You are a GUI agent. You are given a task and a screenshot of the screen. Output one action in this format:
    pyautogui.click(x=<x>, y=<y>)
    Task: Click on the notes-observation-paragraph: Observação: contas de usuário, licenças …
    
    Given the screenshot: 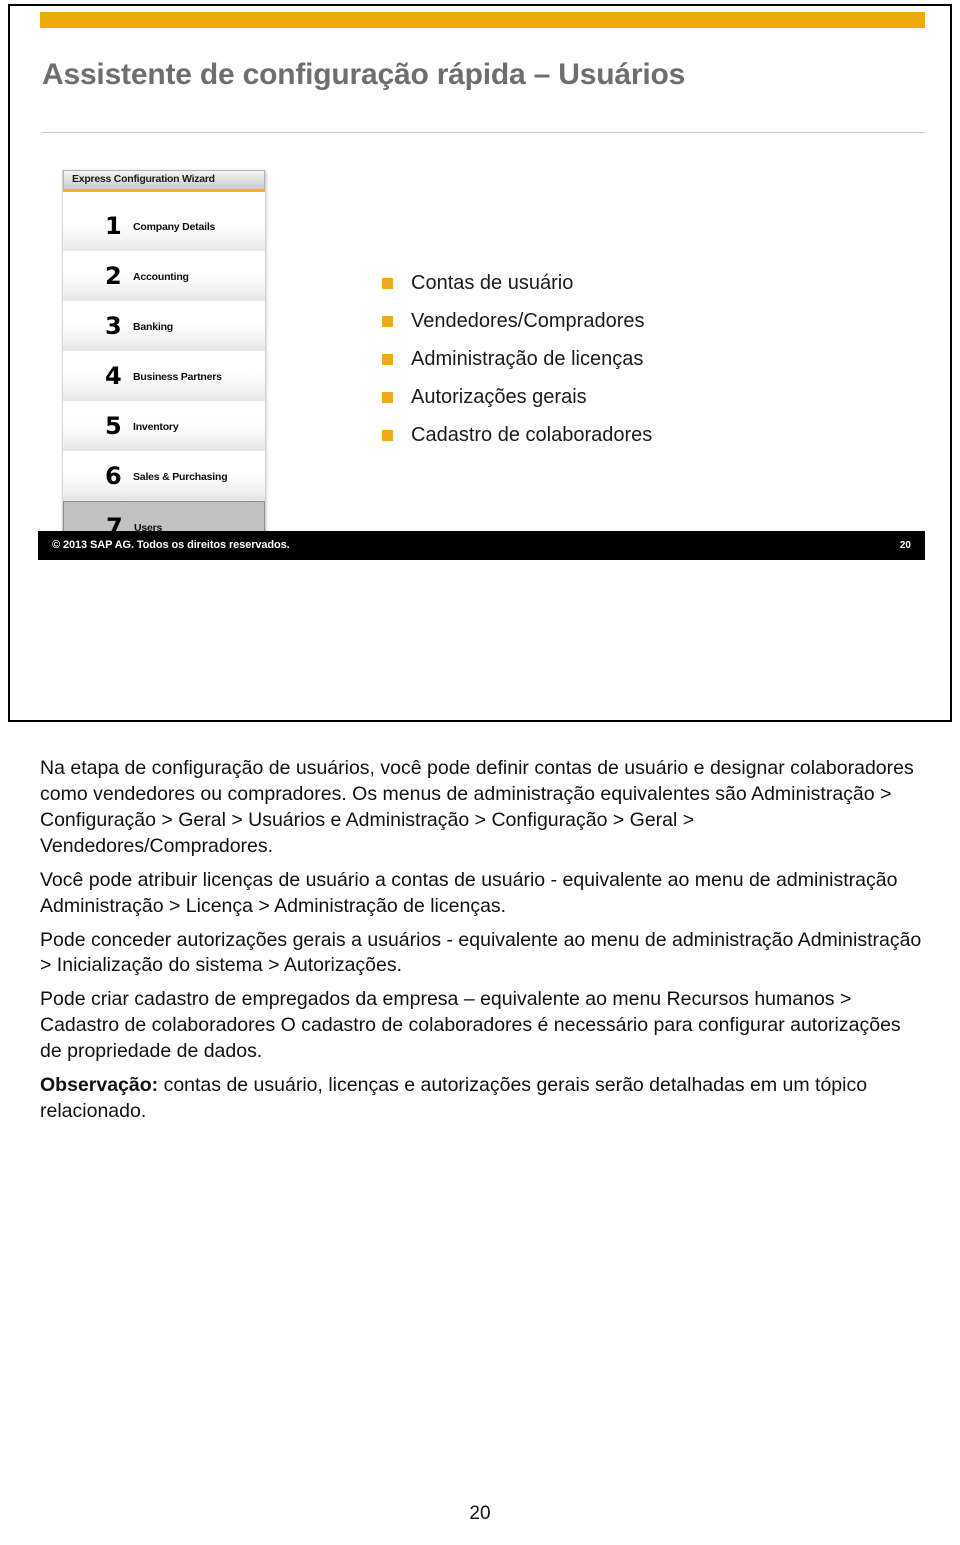 What is the action you would take?
    pyautogui.click(x=481, y=1099)
    